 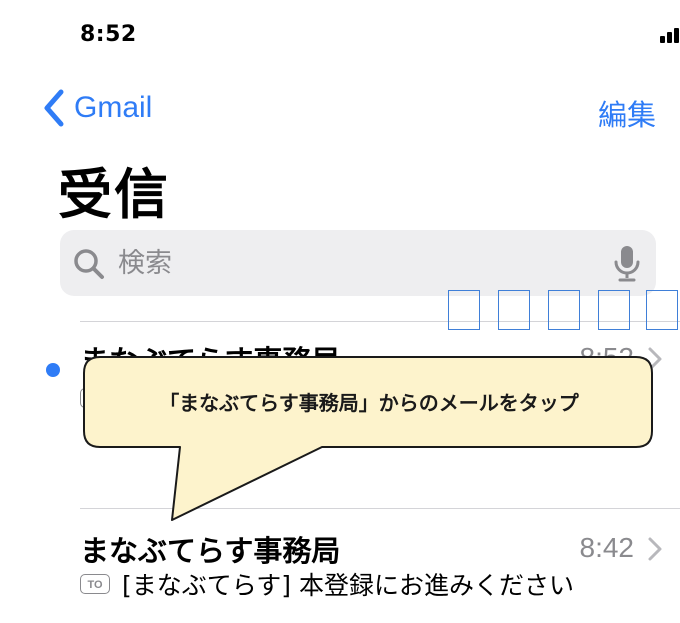 What do you see at coordinates (348, 585) in the screenshot?
I see `mail-subject: [まなぶてらす] 本登録にお進みください` at bounding box center [348, 585].